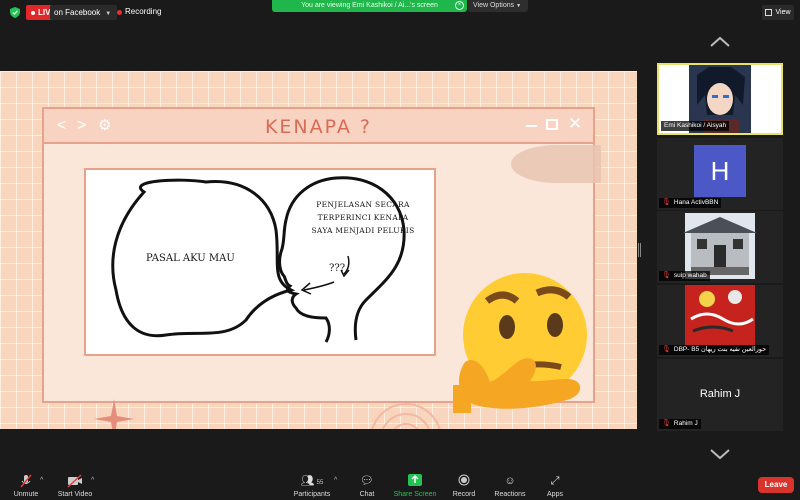 This screenshot has height=500, width=800. Describe the element at coordinates (33, 12) in the screenshot. I see `live-dot-icon` at that location.